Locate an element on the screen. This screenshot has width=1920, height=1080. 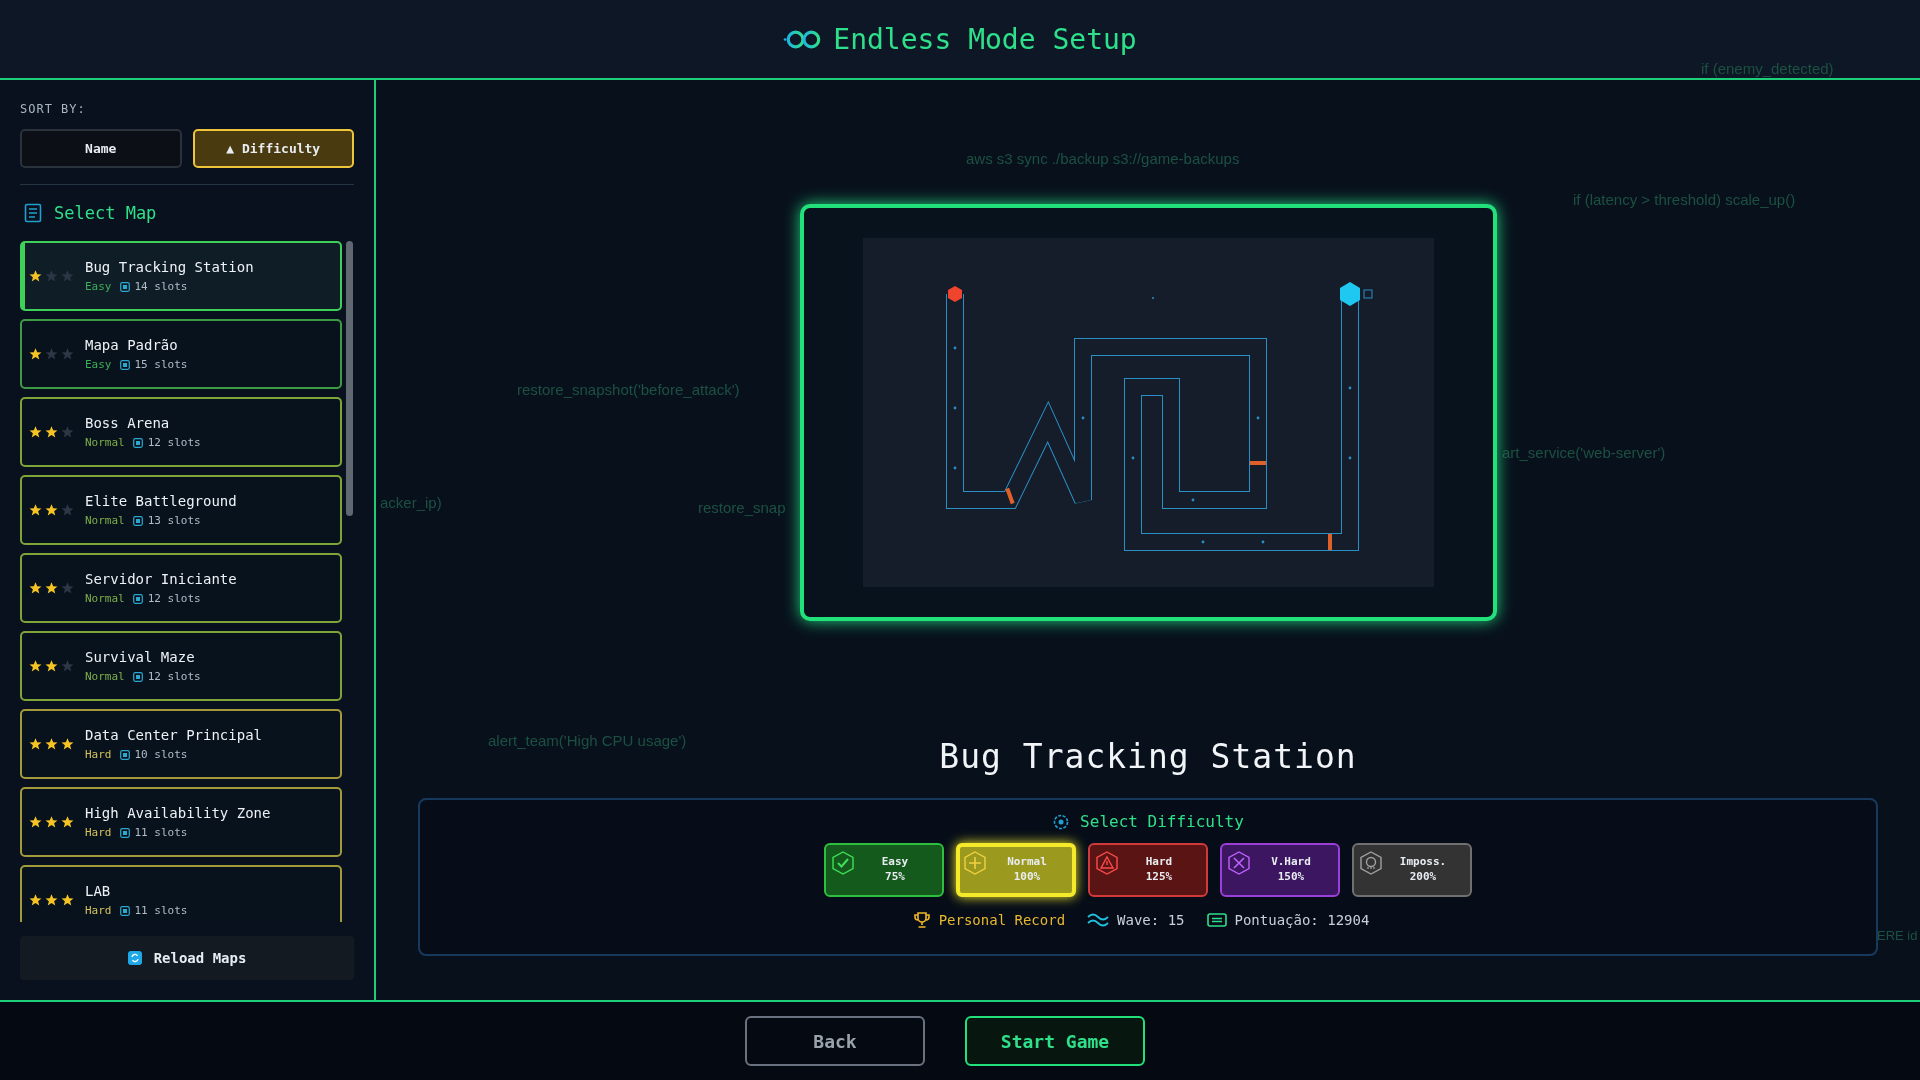
start-game-button: Start Game is located at coordinates (1055, 1041).